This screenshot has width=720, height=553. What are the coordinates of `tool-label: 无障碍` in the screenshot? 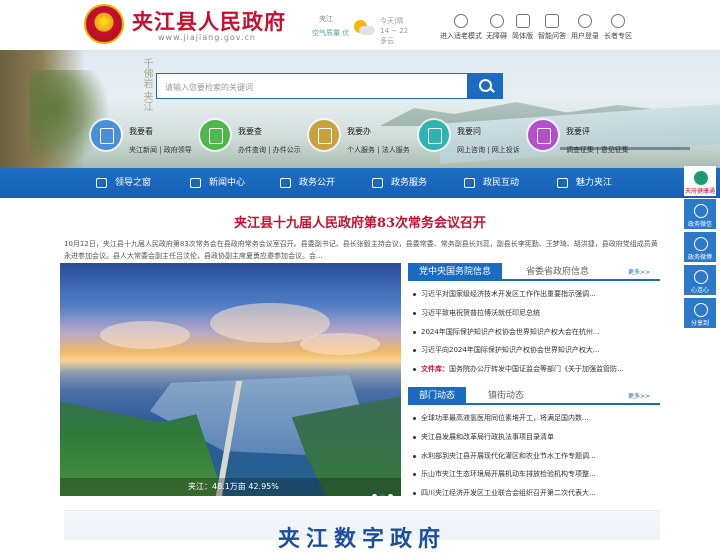 It's located at (496, 36).